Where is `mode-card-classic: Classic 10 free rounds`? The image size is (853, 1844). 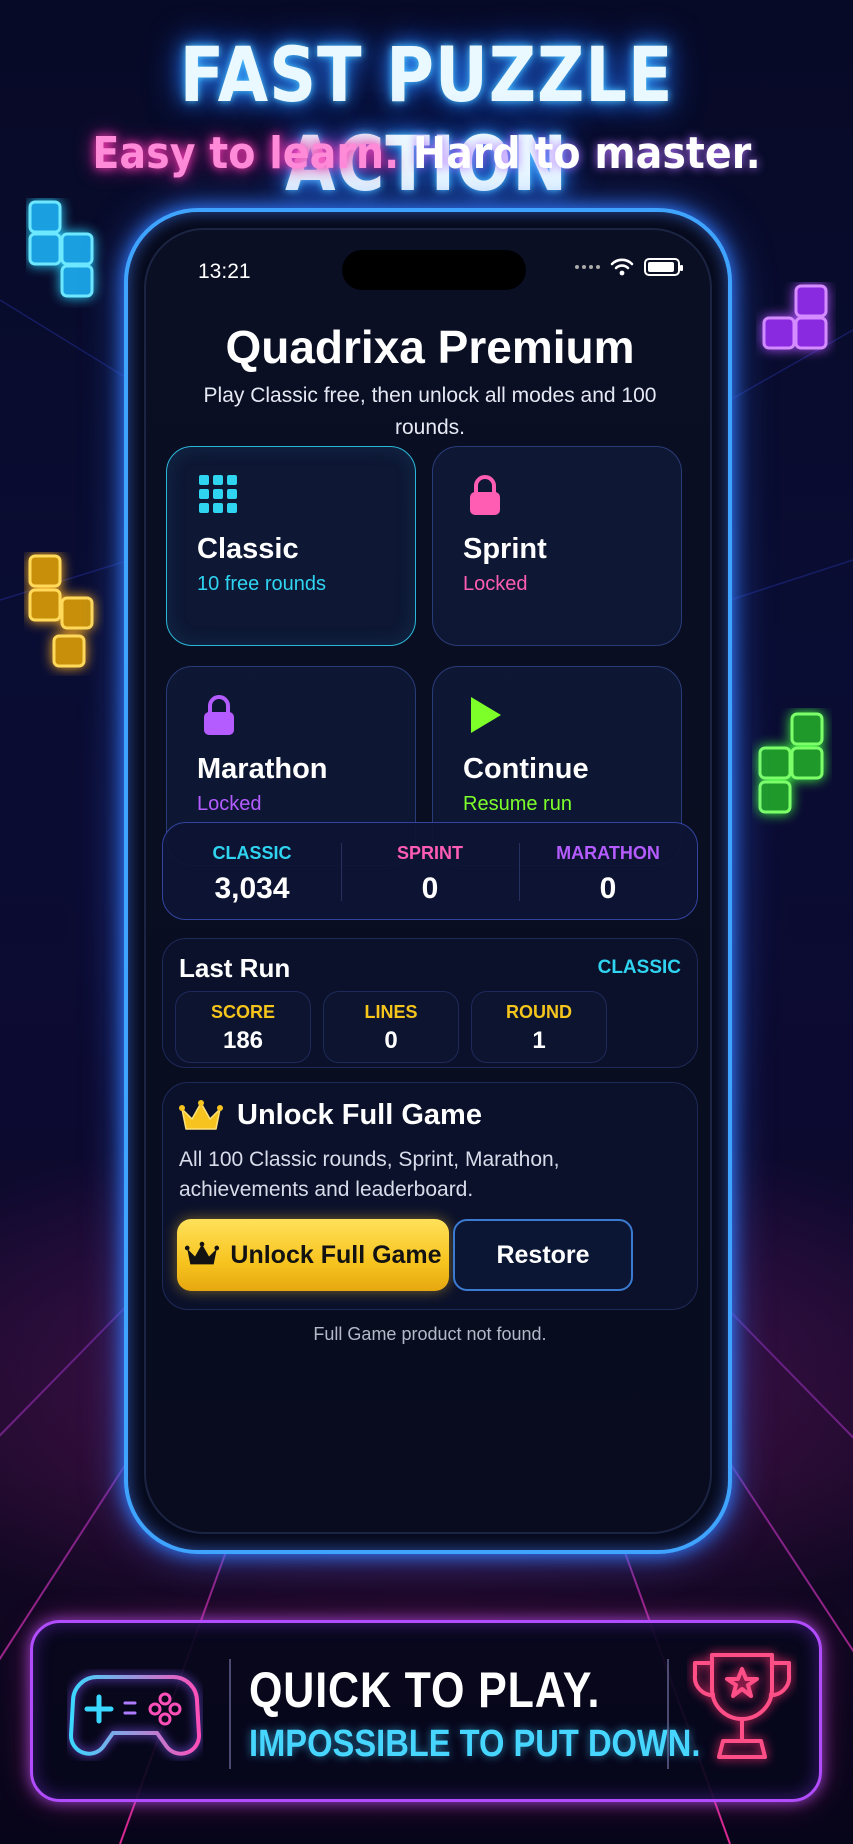
mode-card-classic: Classic 10 free rounds is located at coordinates (291, 546).